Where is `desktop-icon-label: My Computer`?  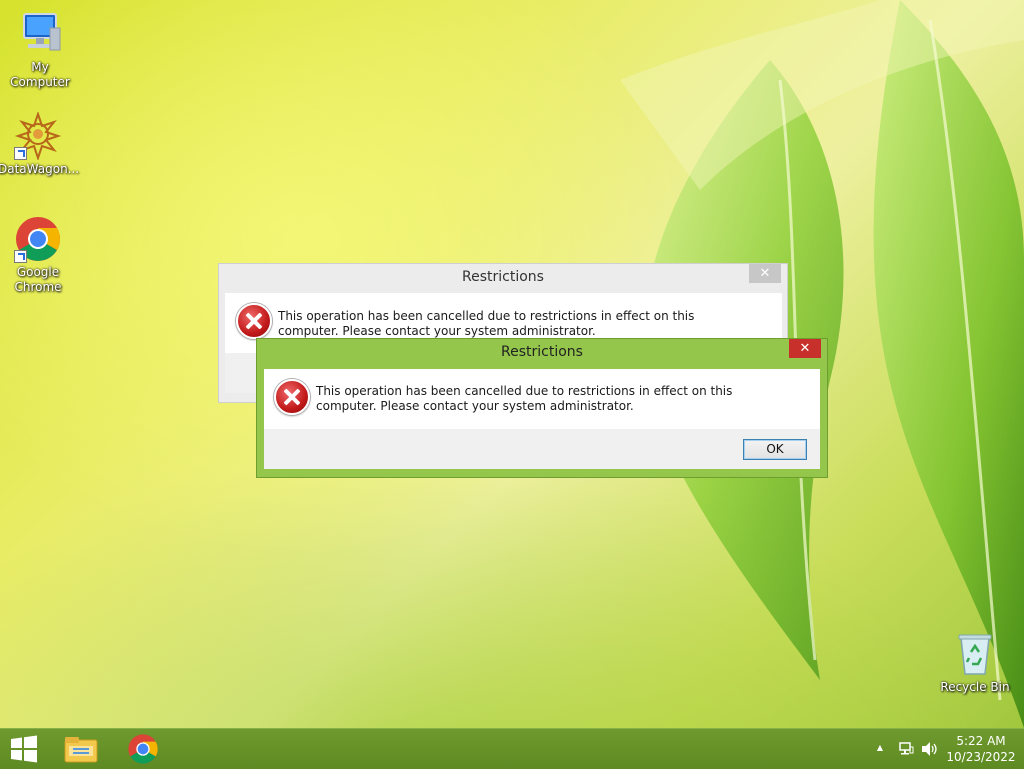
desktop-icon-label: My Computer is located at coordinates (40, 74).